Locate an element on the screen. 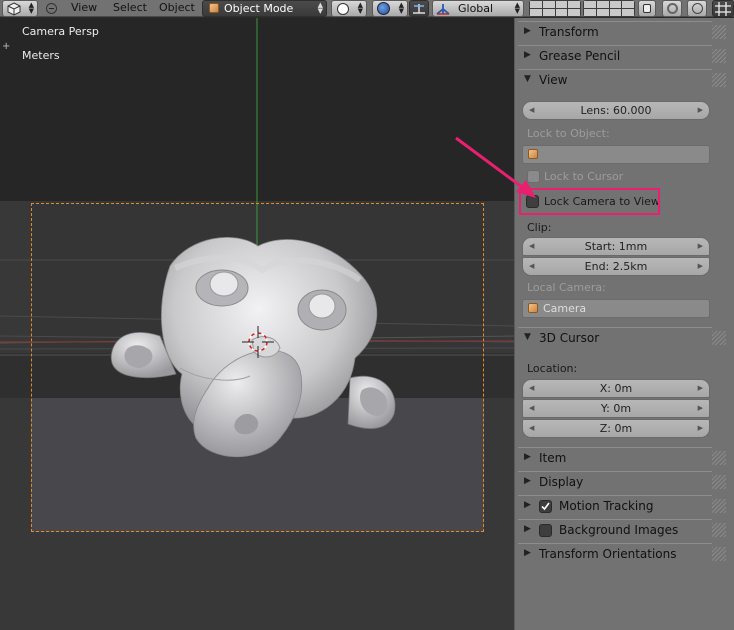 The width and height of the screenshot is (734, 630). background-images-checkbox is located at coordinates (545, 530).